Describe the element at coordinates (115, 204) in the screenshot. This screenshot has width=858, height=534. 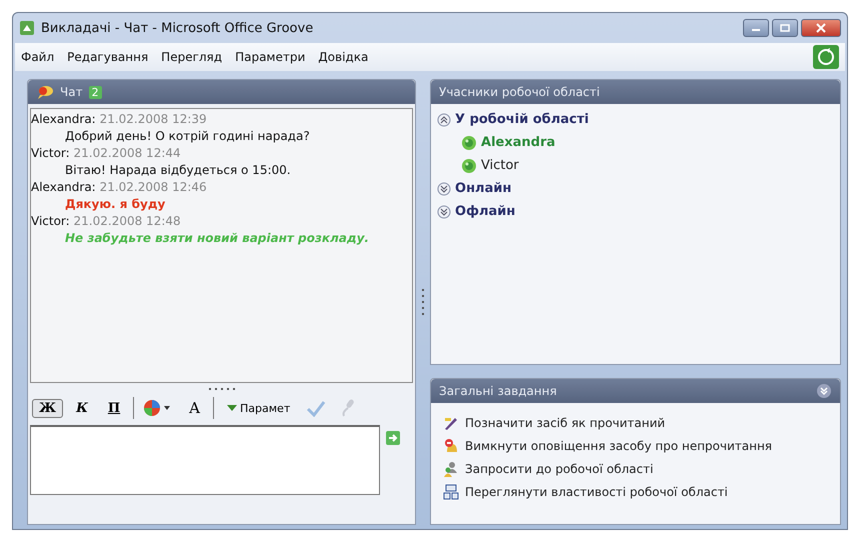
I see `message-text: Дякую. я буду` at that location.